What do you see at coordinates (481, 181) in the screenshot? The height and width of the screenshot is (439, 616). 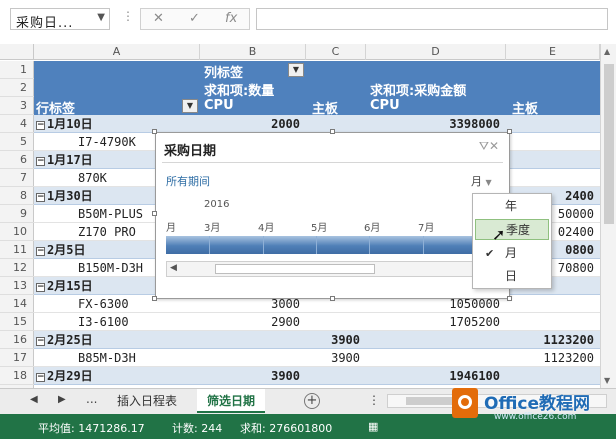 I see `time-level-dropdown: 月 ▼` at bounding box center [481, 181].